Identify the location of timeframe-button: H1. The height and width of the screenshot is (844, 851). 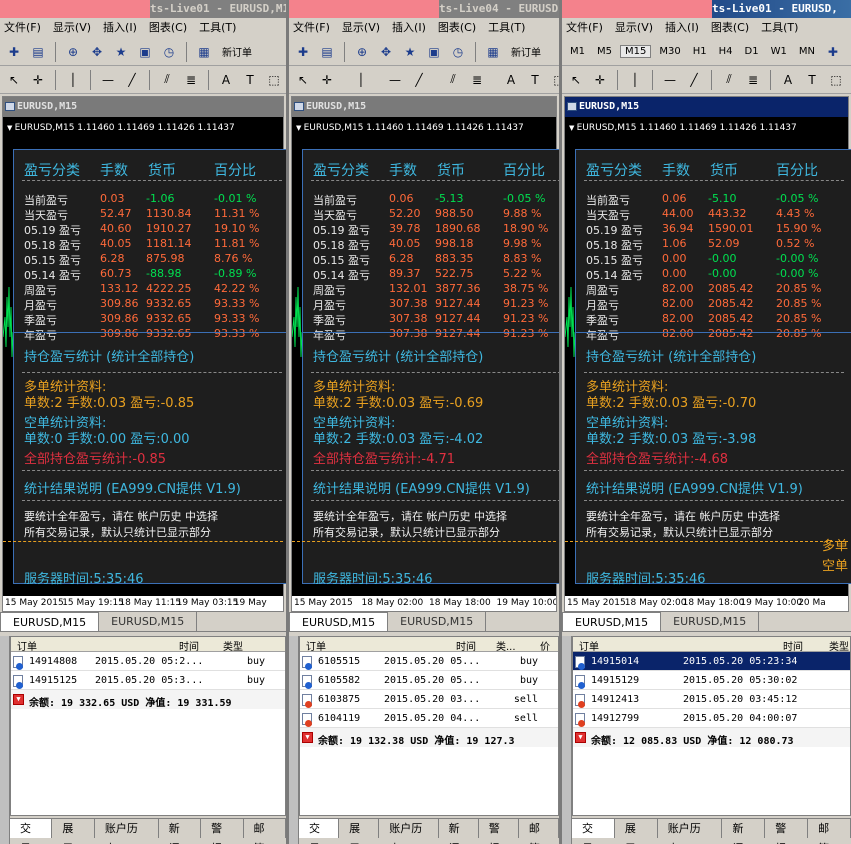
(700, 51).